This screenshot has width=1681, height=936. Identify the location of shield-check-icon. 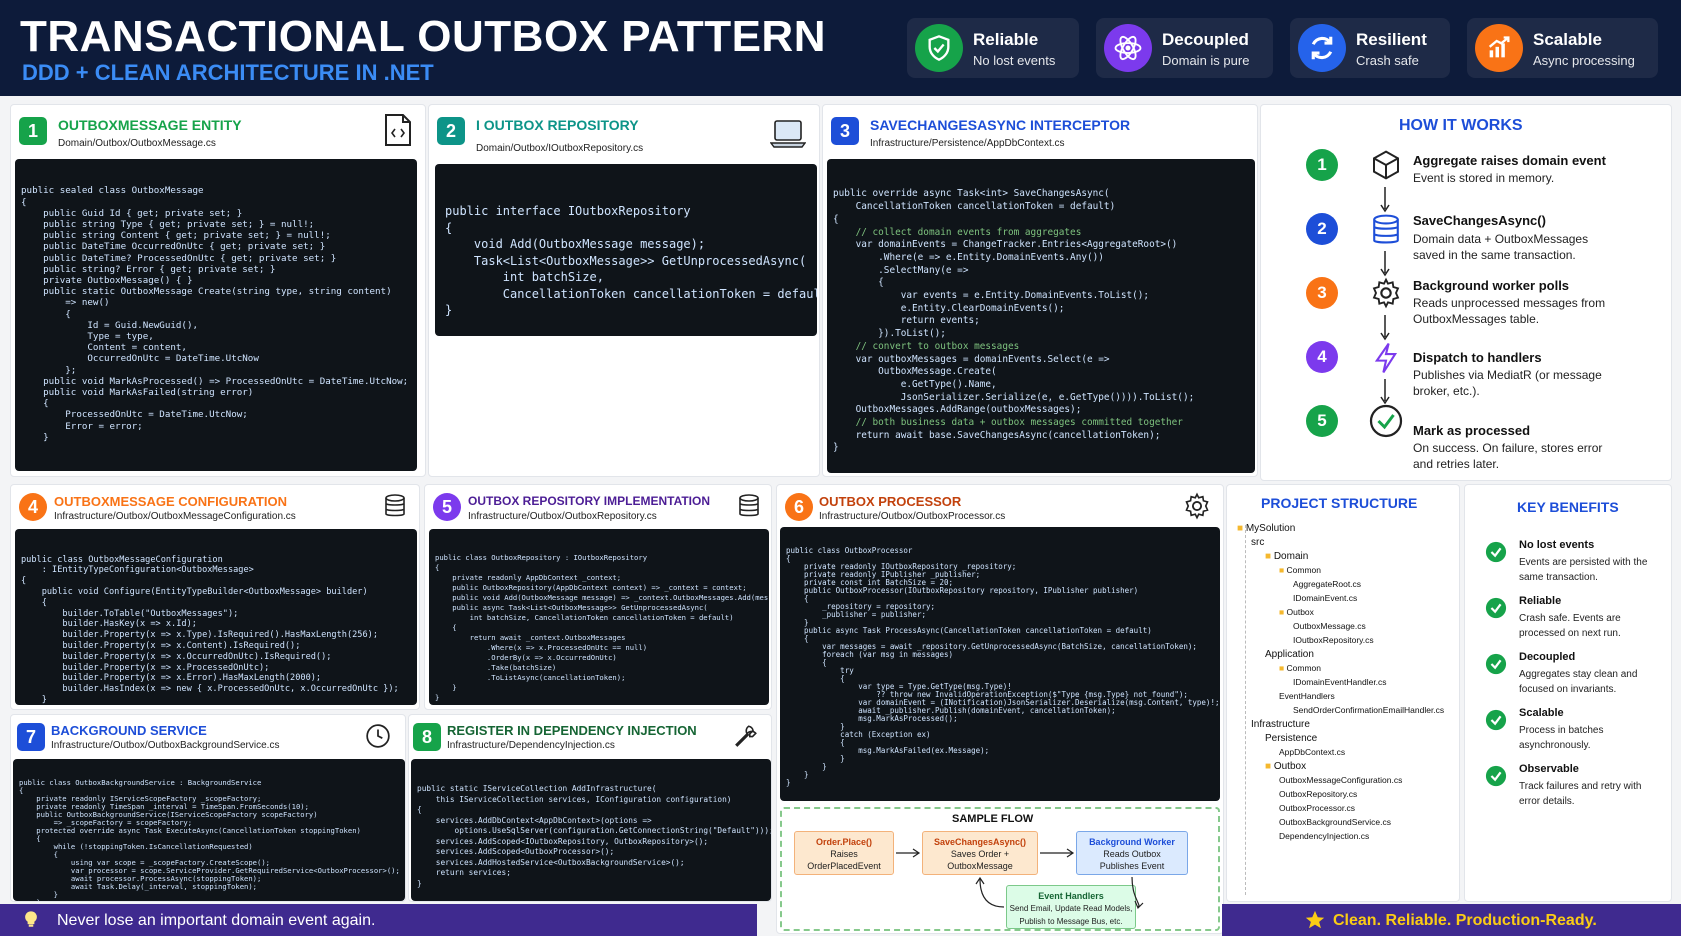
(939, 48).